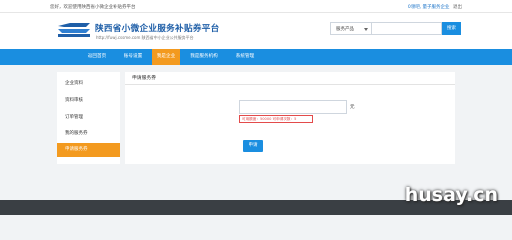 This screenshot has height=240, width=512. Describe the element at coordinates (290, 78) in the screenshot. I see `page-title: 申请服务券` at that location.